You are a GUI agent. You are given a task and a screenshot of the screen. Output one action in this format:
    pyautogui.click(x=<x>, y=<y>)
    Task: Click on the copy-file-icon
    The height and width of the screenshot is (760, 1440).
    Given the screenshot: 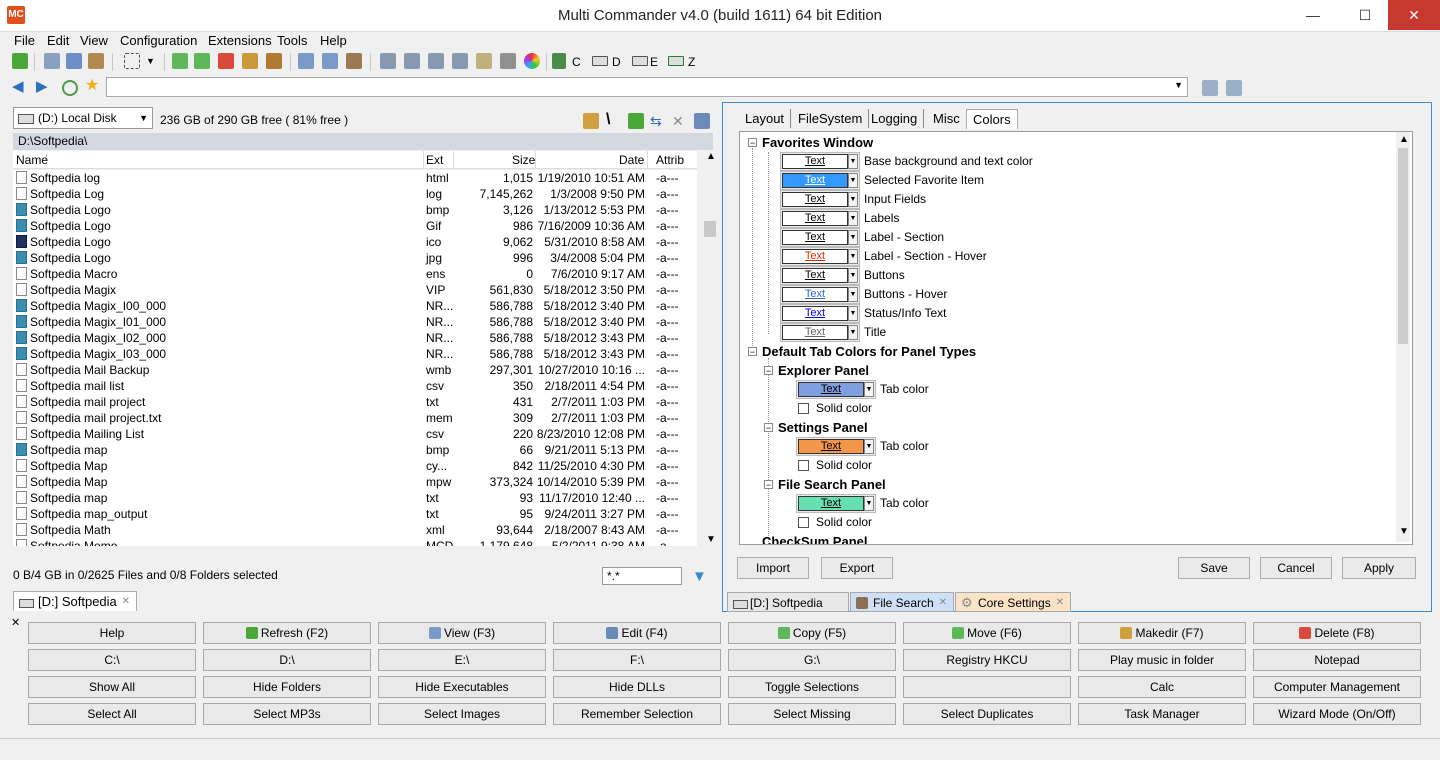 What is the action you would take?
    pyautogui.click(x=202, y=61)
    